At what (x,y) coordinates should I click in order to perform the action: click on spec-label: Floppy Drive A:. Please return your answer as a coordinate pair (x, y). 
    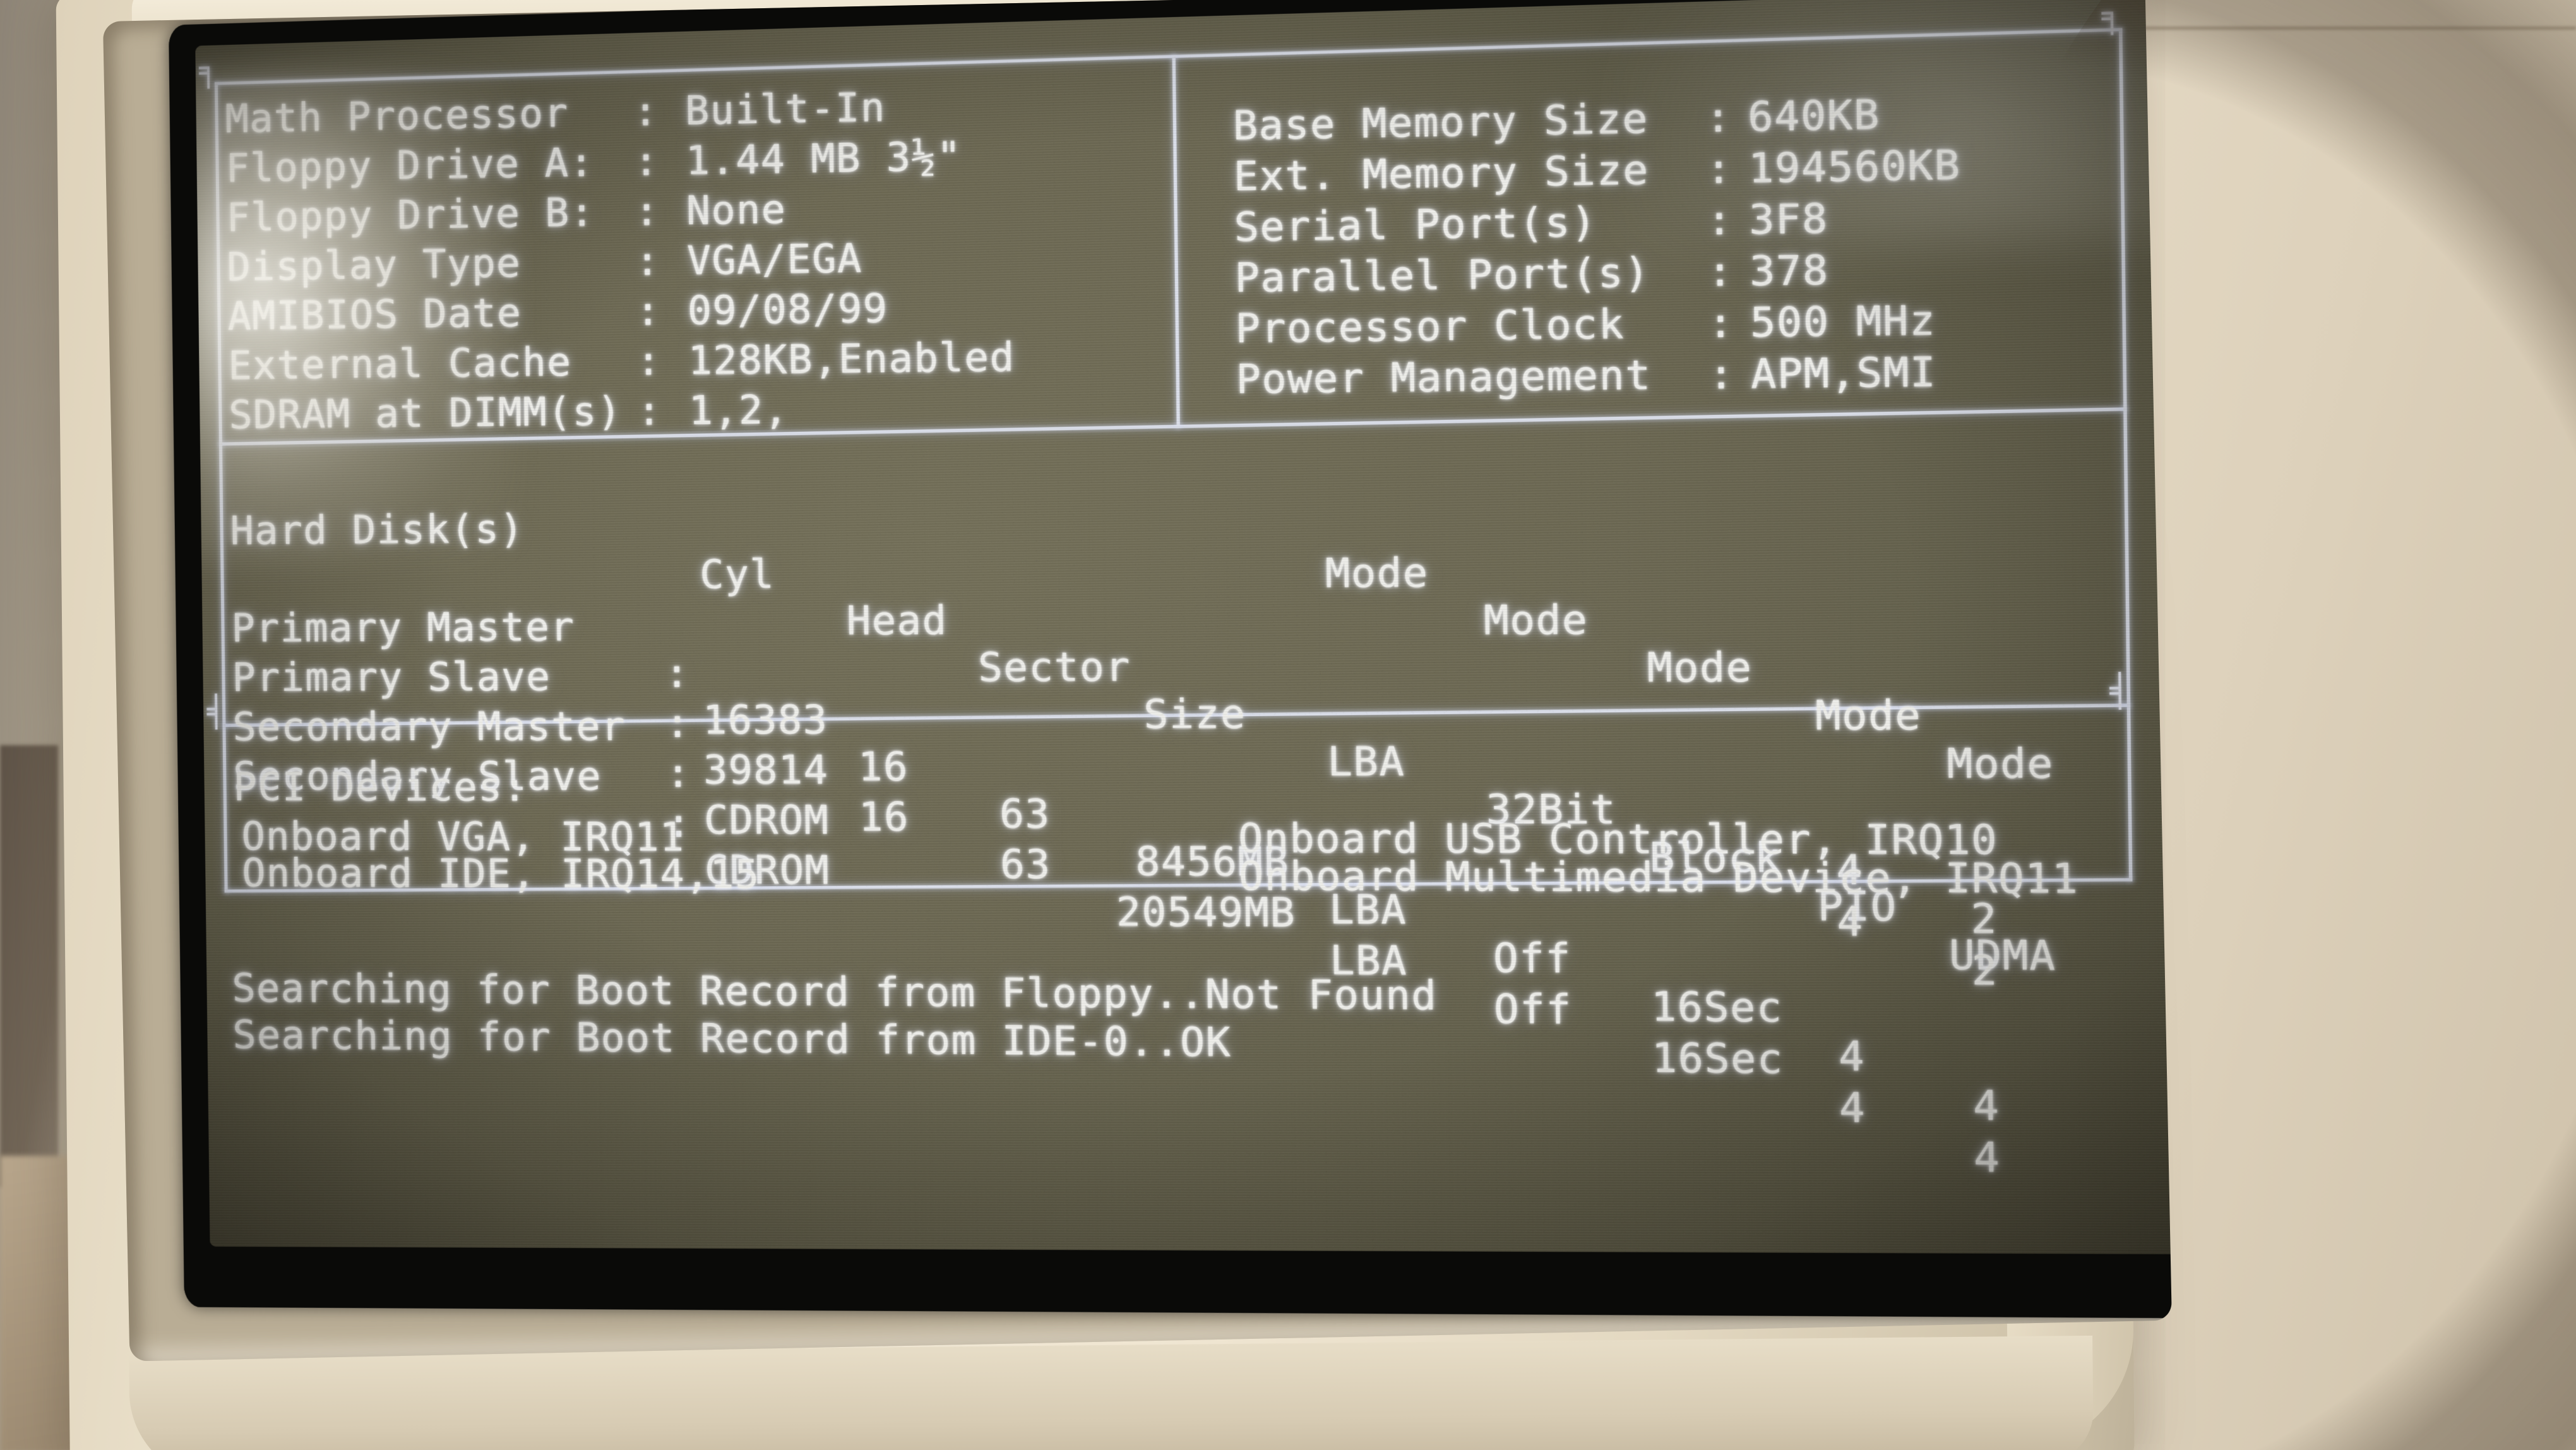
    Looking at the image, I should click on (410, 164).